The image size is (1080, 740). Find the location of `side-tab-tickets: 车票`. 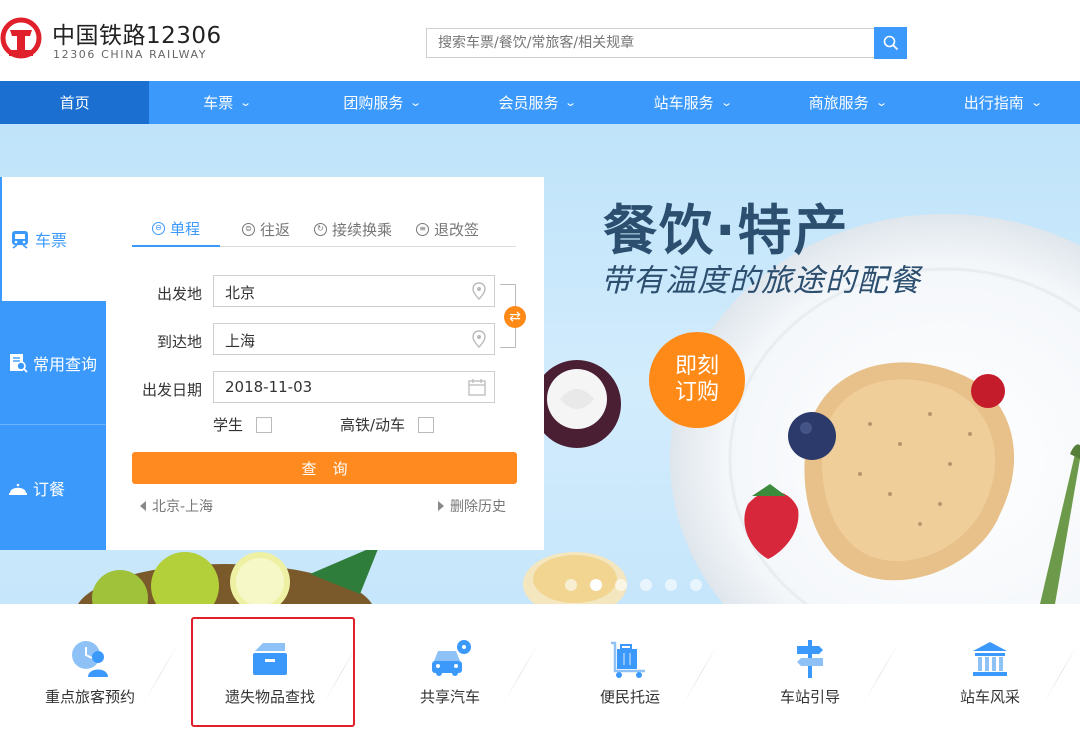

side-tab-tickets: 车票 is located at coordinates (53, 239).